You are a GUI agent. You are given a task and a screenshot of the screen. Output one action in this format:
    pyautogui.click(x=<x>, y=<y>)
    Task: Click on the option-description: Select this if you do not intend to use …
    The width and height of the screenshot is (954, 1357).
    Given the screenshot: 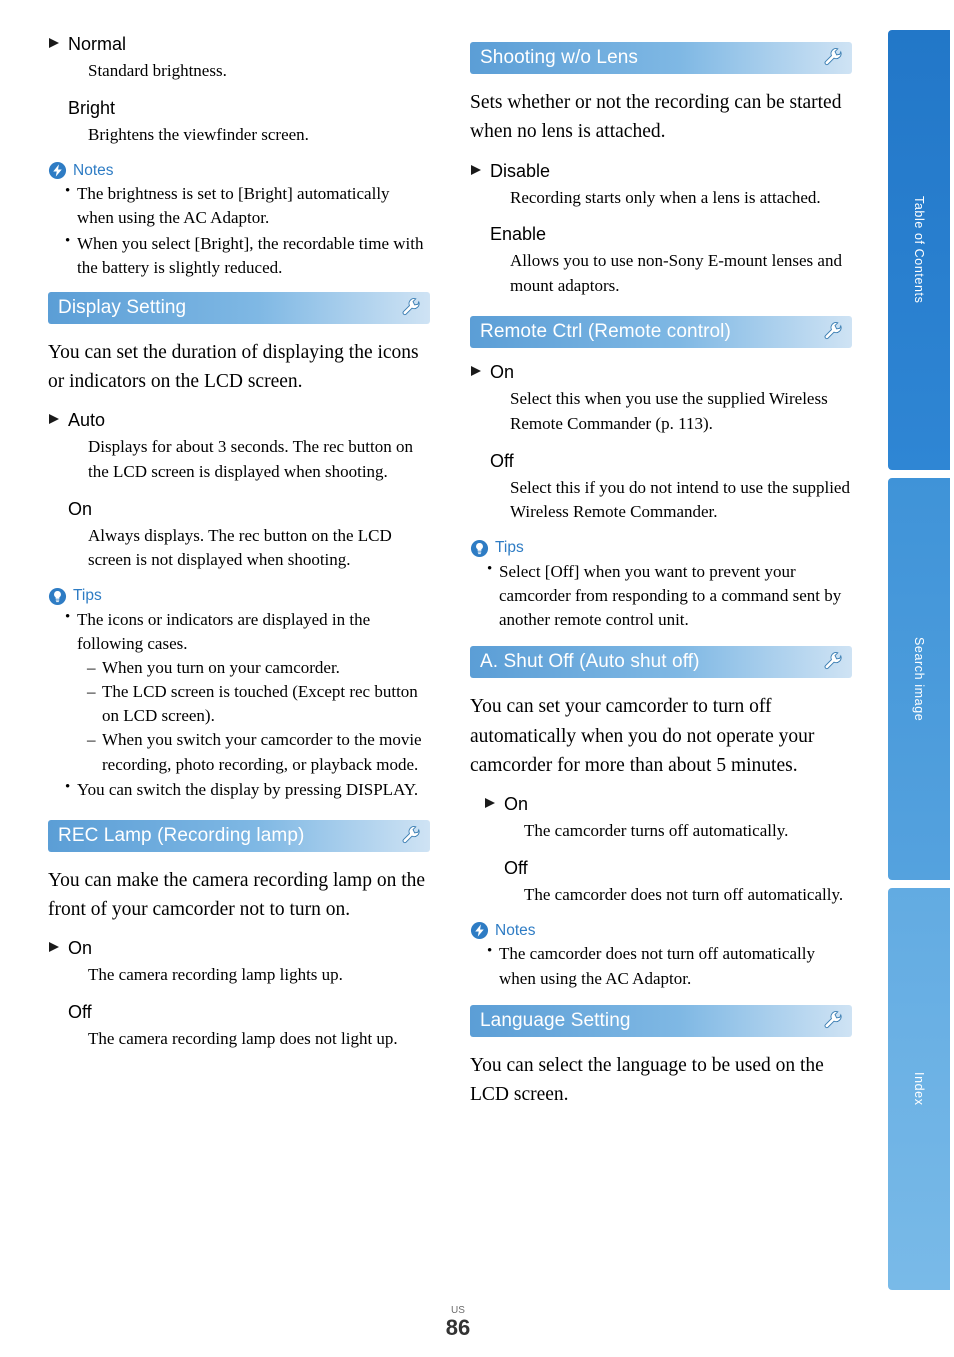 What is the action you would take?
    pyautogui.click(x=680, y=499)
    